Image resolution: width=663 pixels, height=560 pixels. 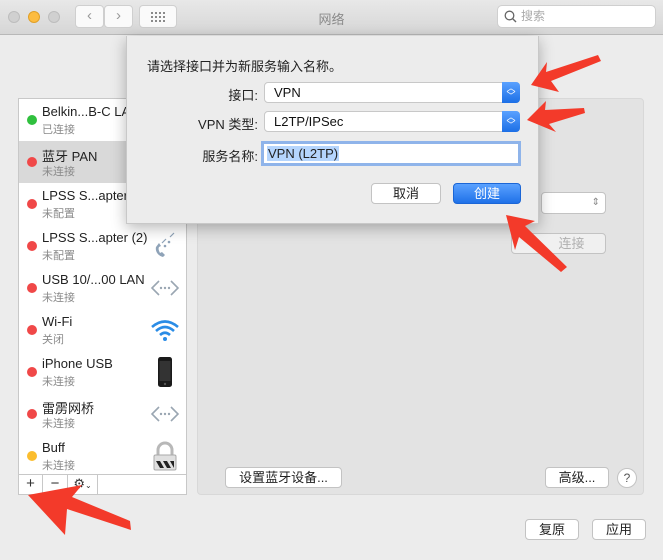 I want to click on service-name: LPSS S...apter, so click(x=85, y=195).